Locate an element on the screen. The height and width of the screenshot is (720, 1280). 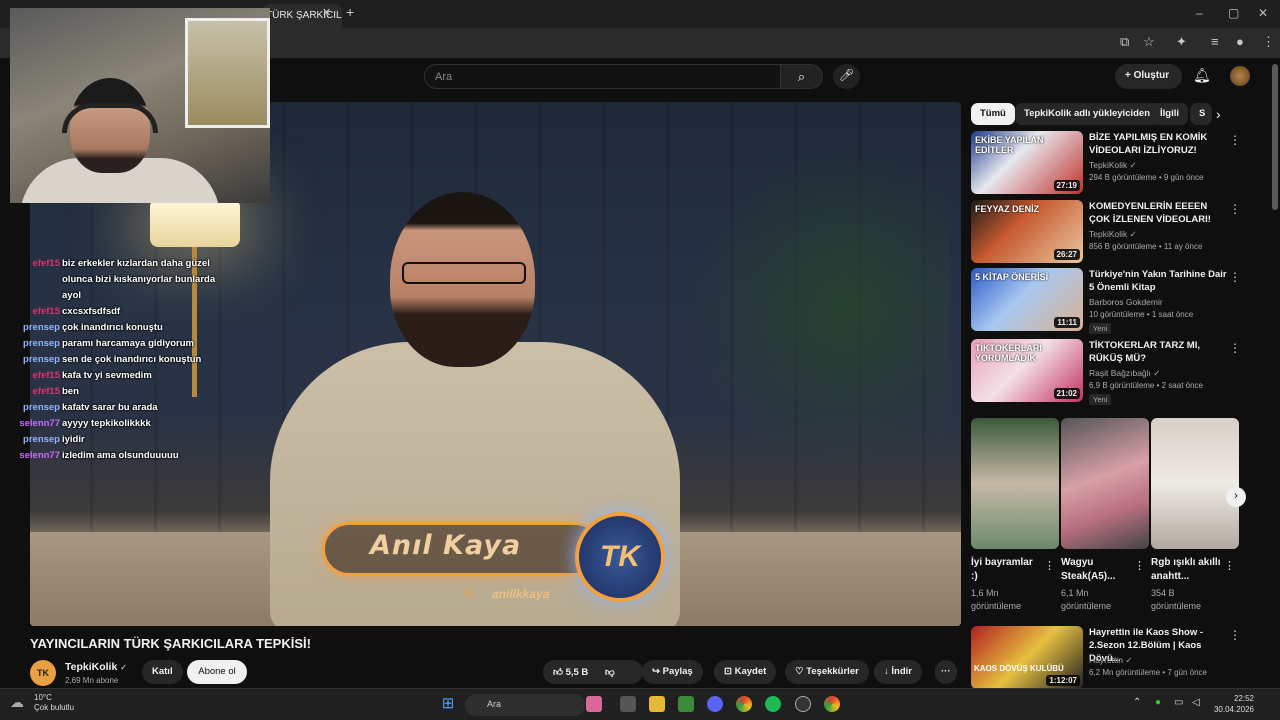
related-video-channel: TepkiKolik ✓ is located at coordinates (1113, 165).